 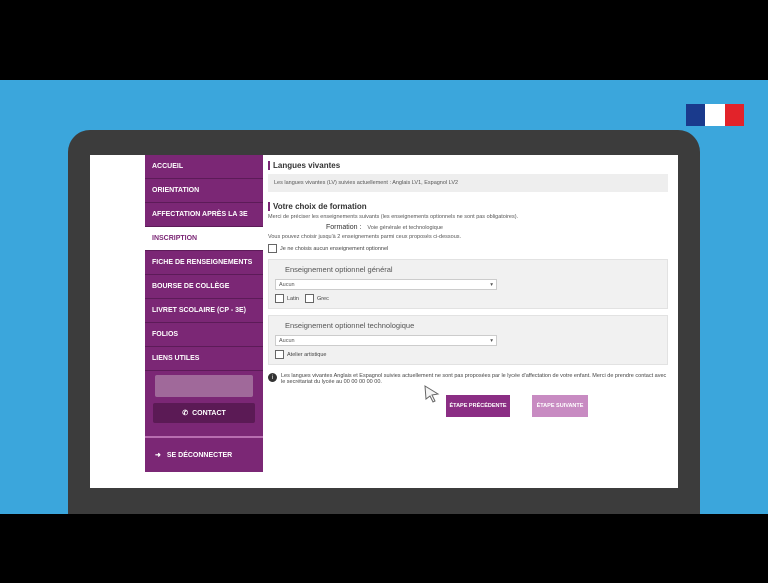 I want to click on blurred-info, so click(x=204, y=386).